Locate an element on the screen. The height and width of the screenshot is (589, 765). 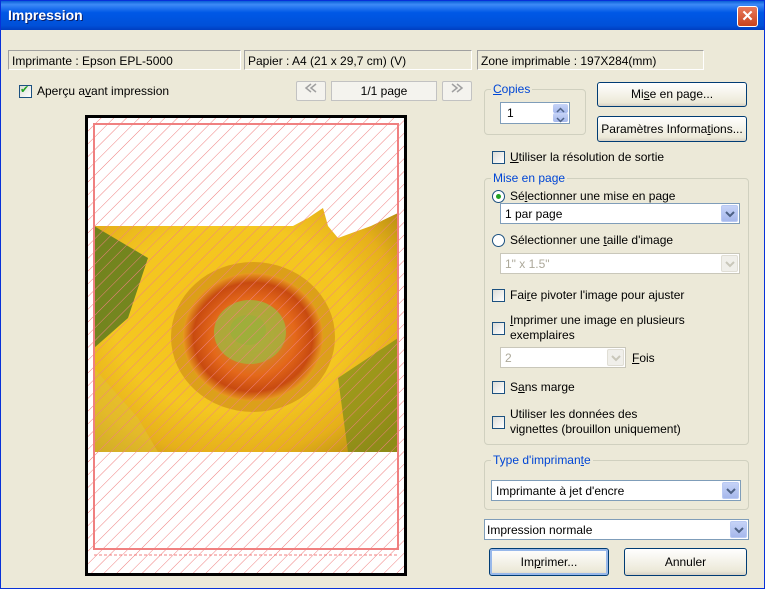
layout-select: 1 par page is located at coordinates (620, 213).